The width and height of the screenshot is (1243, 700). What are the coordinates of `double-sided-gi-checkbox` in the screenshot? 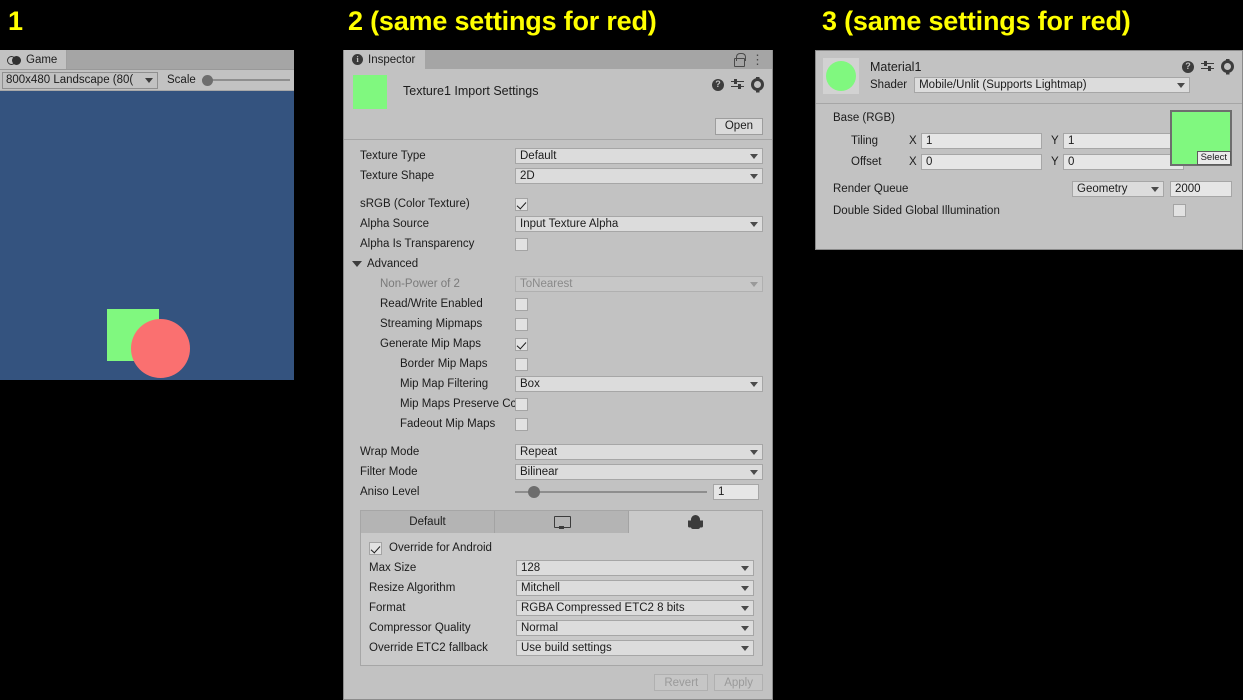 It's located at (1179, 210).